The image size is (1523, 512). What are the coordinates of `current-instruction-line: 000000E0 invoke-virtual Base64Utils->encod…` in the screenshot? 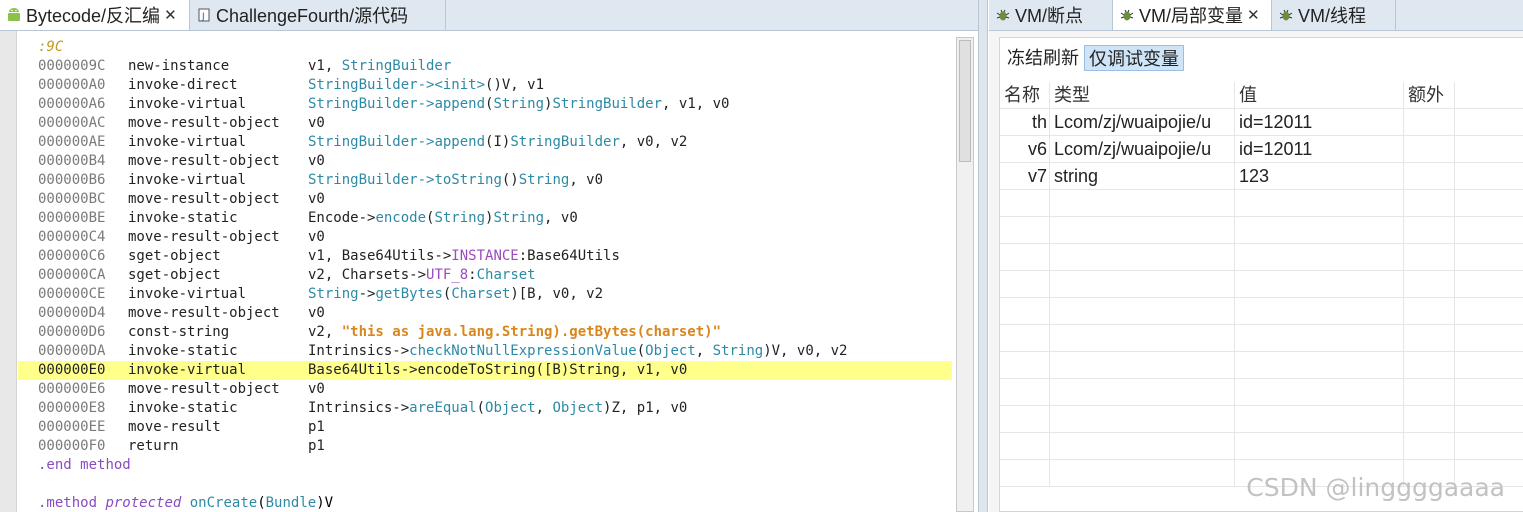 It's located at (485, 370).